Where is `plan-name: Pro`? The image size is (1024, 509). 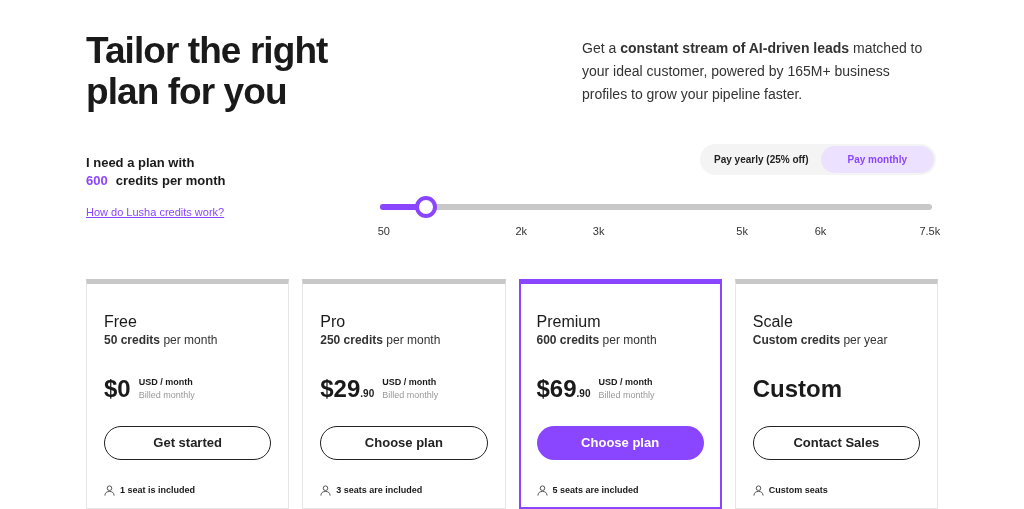
plan-name: Pro is located at coordinates (333, 322).